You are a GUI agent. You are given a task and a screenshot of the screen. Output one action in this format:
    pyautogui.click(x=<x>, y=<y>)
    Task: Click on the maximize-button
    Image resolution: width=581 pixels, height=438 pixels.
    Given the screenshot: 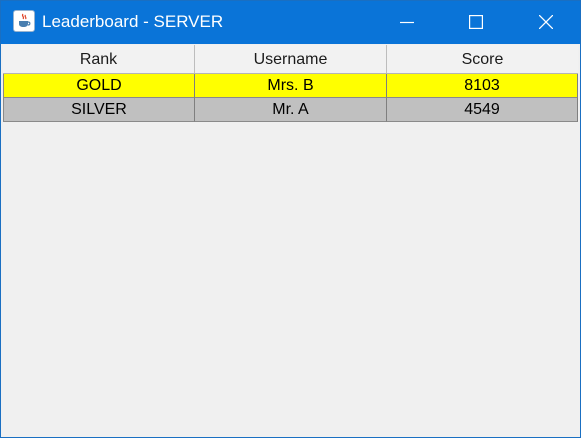 What is the action you would take?
    pyautogui.click(x=476, y=22)
    